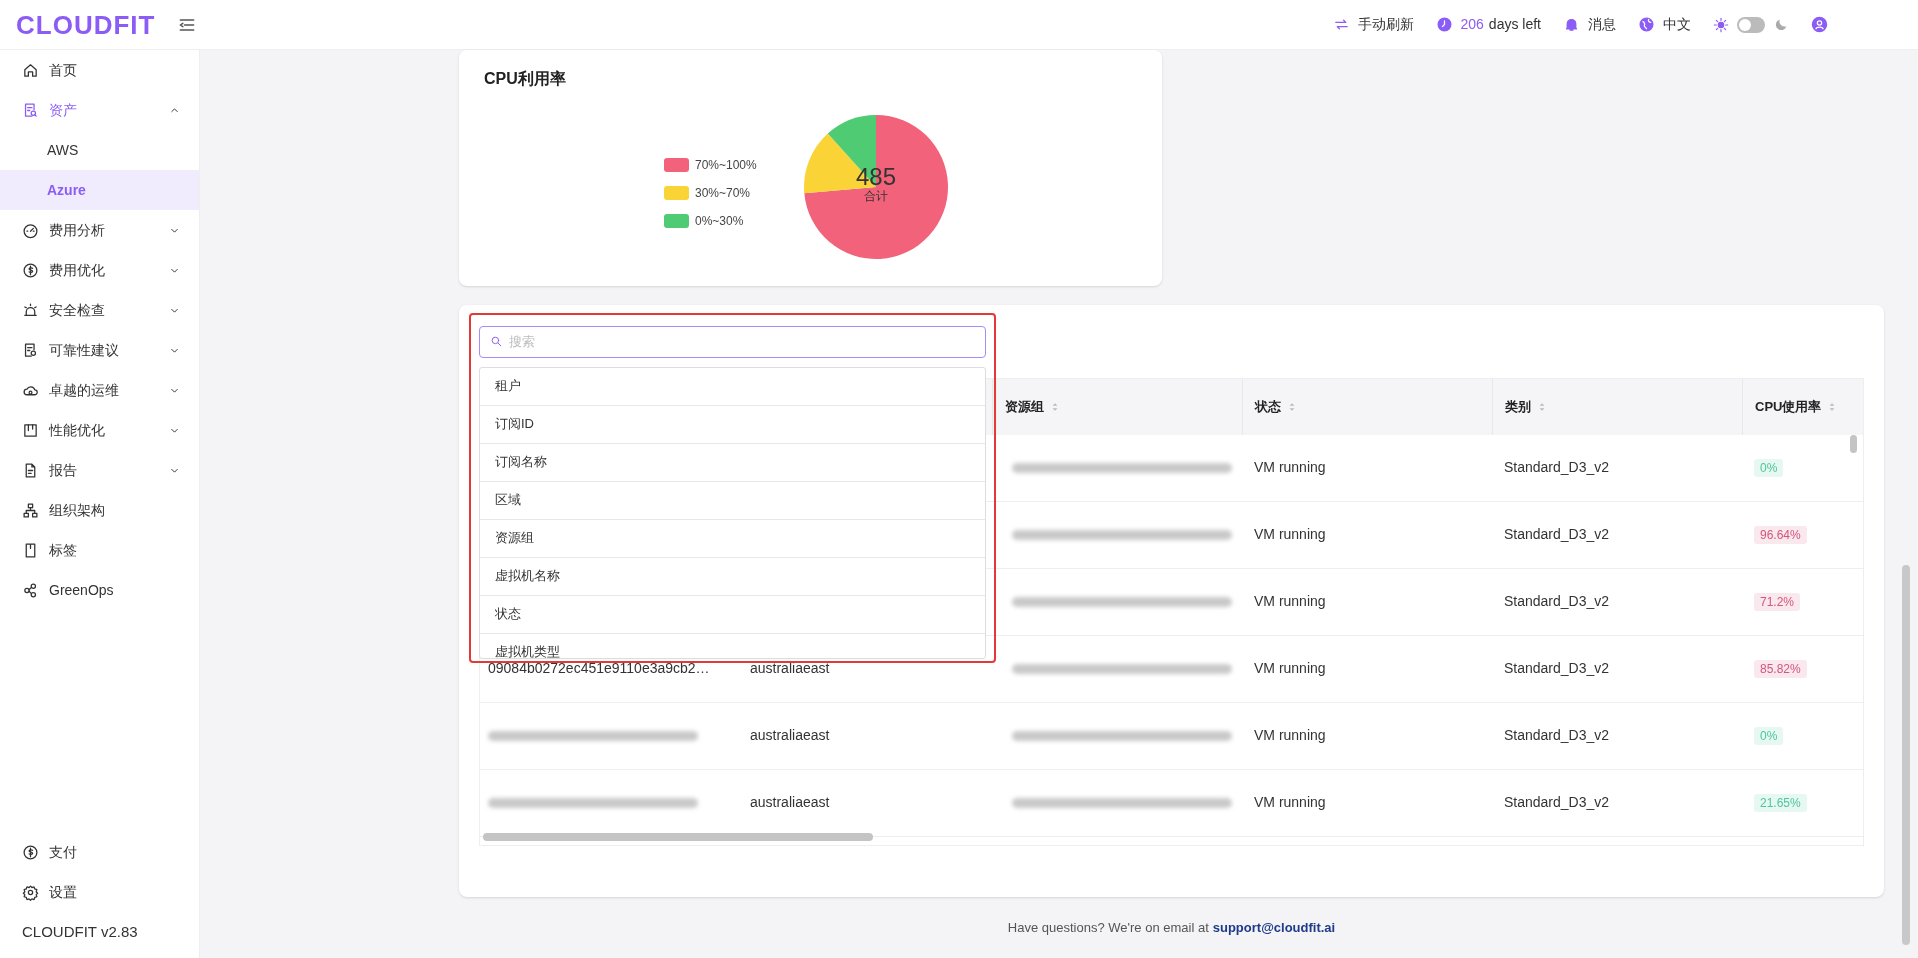  What do you see at coordinates (1780, 669) in the screenshot?
I see `cpu-badge: 85.82%` at bounding box center [1780, 669].